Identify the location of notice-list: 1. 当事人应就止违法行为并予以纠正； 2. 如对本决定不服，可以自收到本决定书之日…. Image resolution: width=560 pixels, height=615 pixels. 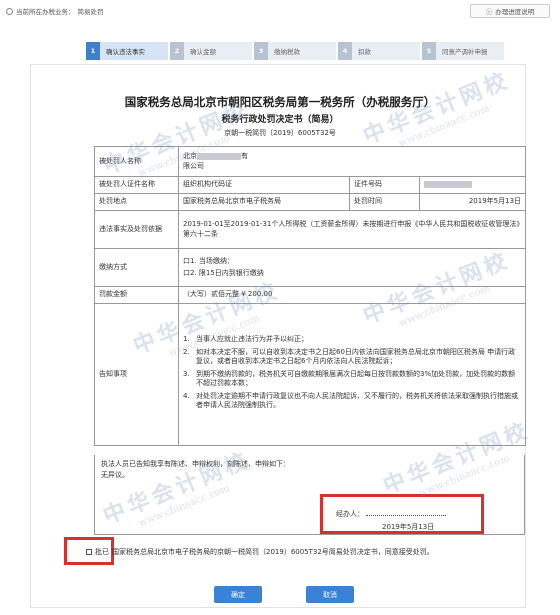
(352, 374).